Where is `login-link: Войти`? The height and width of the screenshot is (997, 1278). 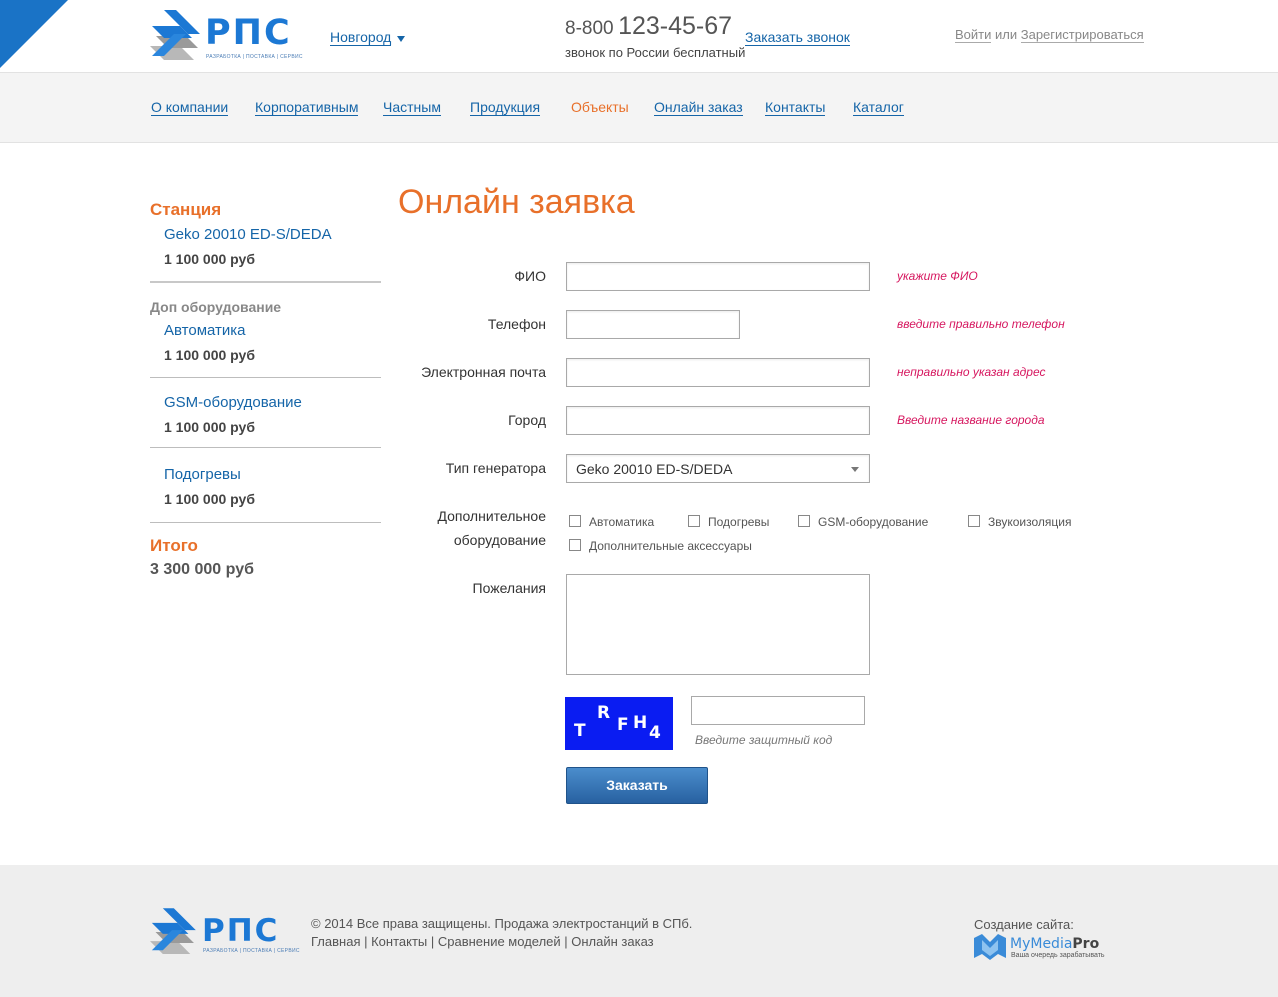 login-link: Войти is located at coordinates (973, 35).